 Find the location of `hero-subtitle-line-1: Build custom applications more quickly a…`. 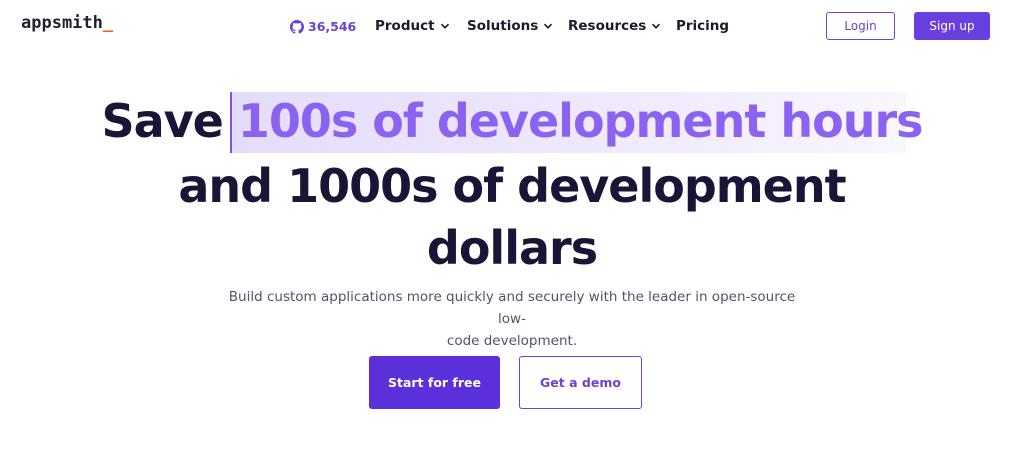

hero-subtitle-line-1: Build custom applications more quickly a… is located at coordinates (512, 308).